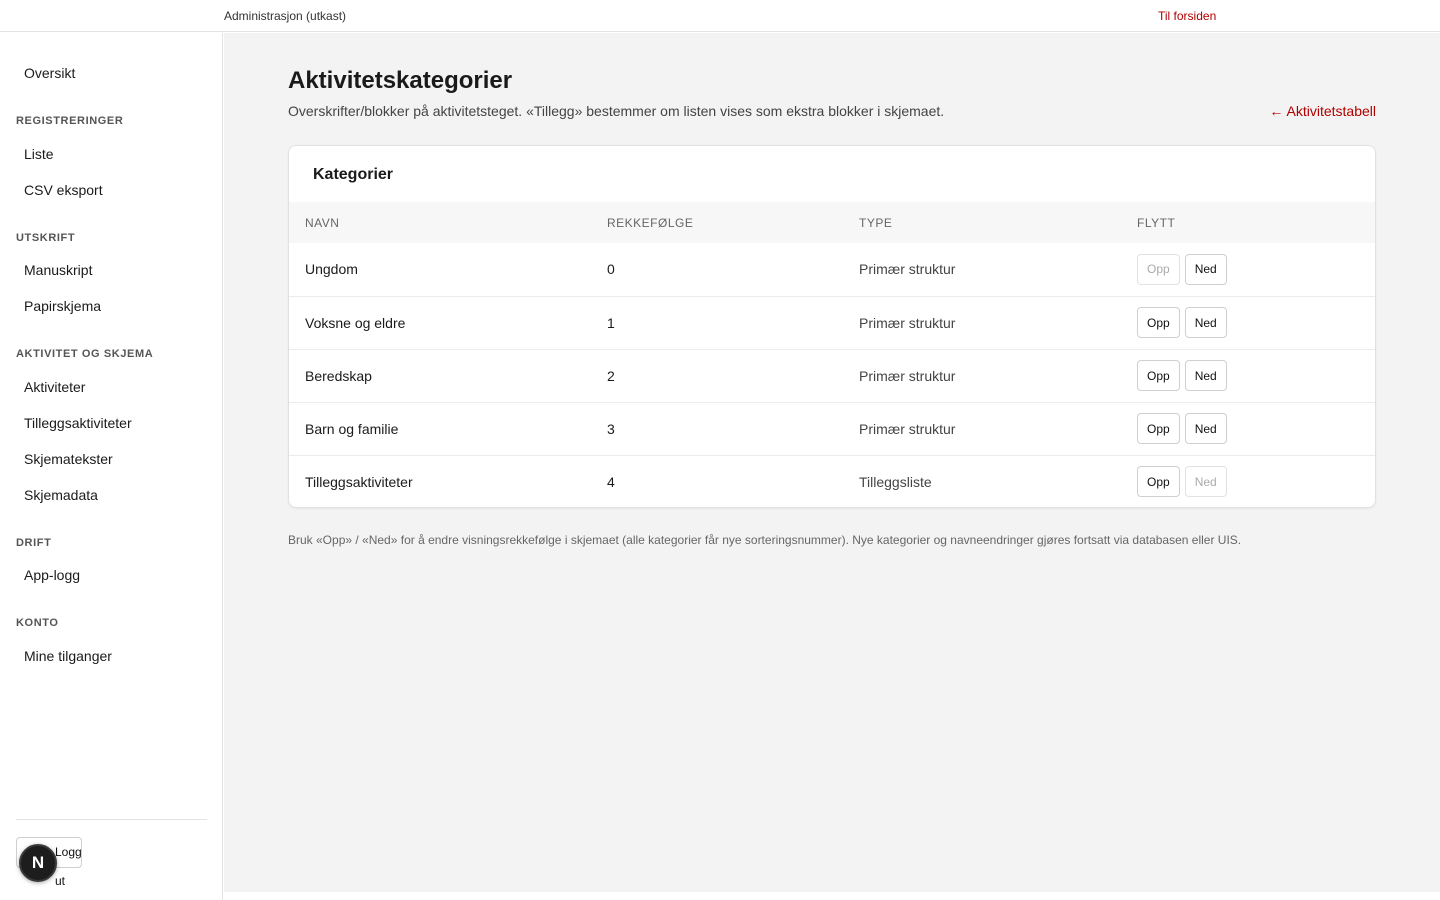 Image resolution: width=1440 pixels, height=900 pixels. What do you see at coordinates (611, 375) in the screenshot?
I see `category-order: 2` at bounding box center [611, 375].